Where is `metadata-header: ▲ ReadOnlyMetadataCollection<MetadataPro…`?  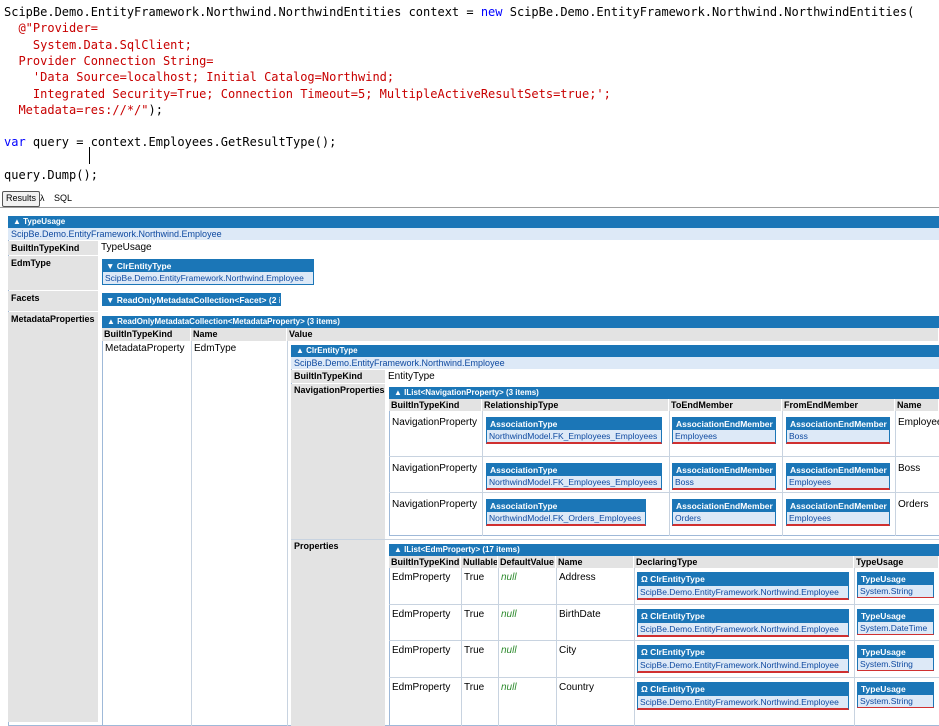 metadata-header: ▲ ReadOnlyMetadataCollection<MetadataPro… is located at coordinates (520, 322).